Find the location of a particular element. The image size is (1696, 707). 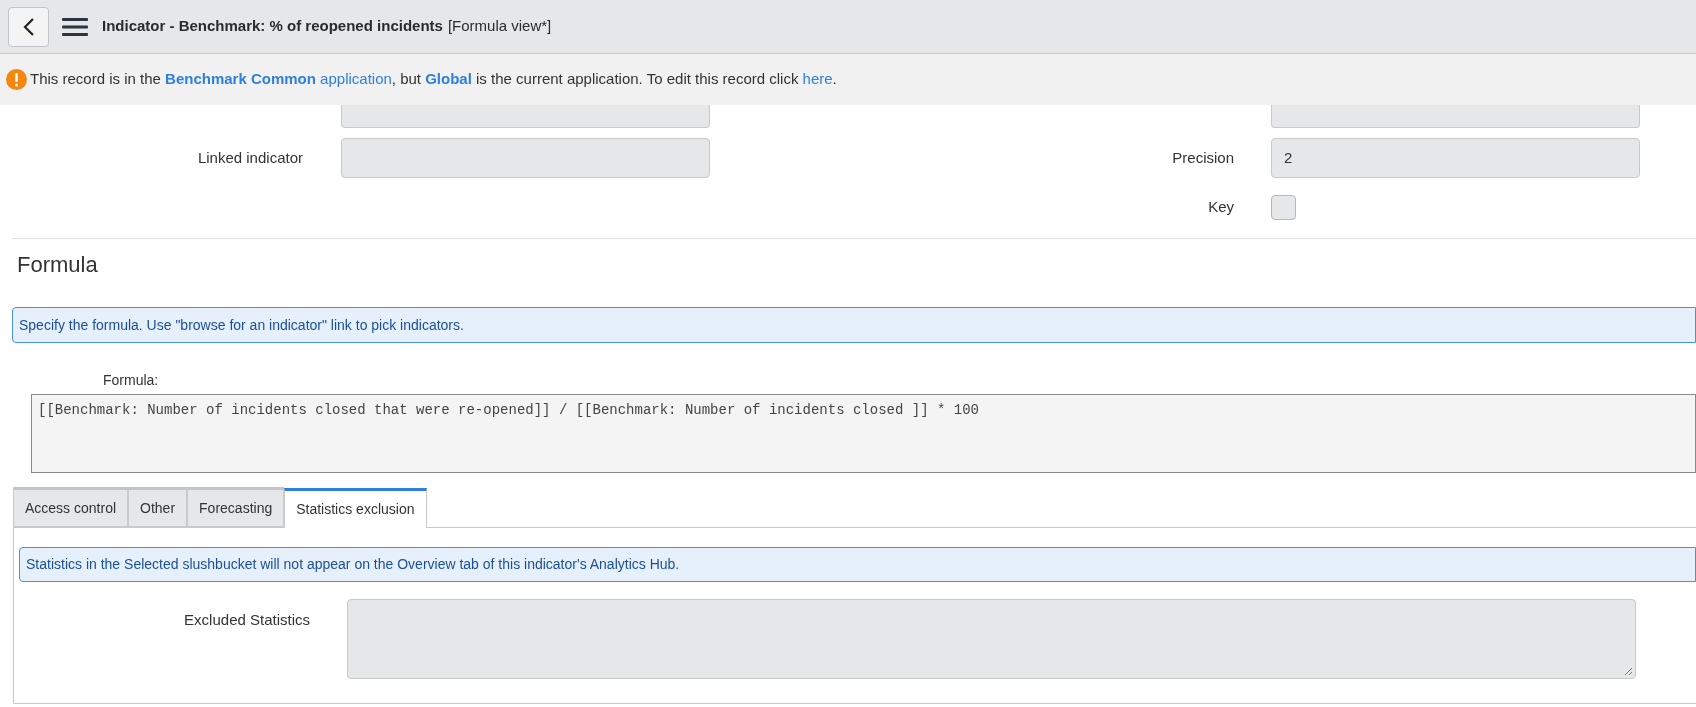

field-label: Precision is located at coordinates (1202, 157).